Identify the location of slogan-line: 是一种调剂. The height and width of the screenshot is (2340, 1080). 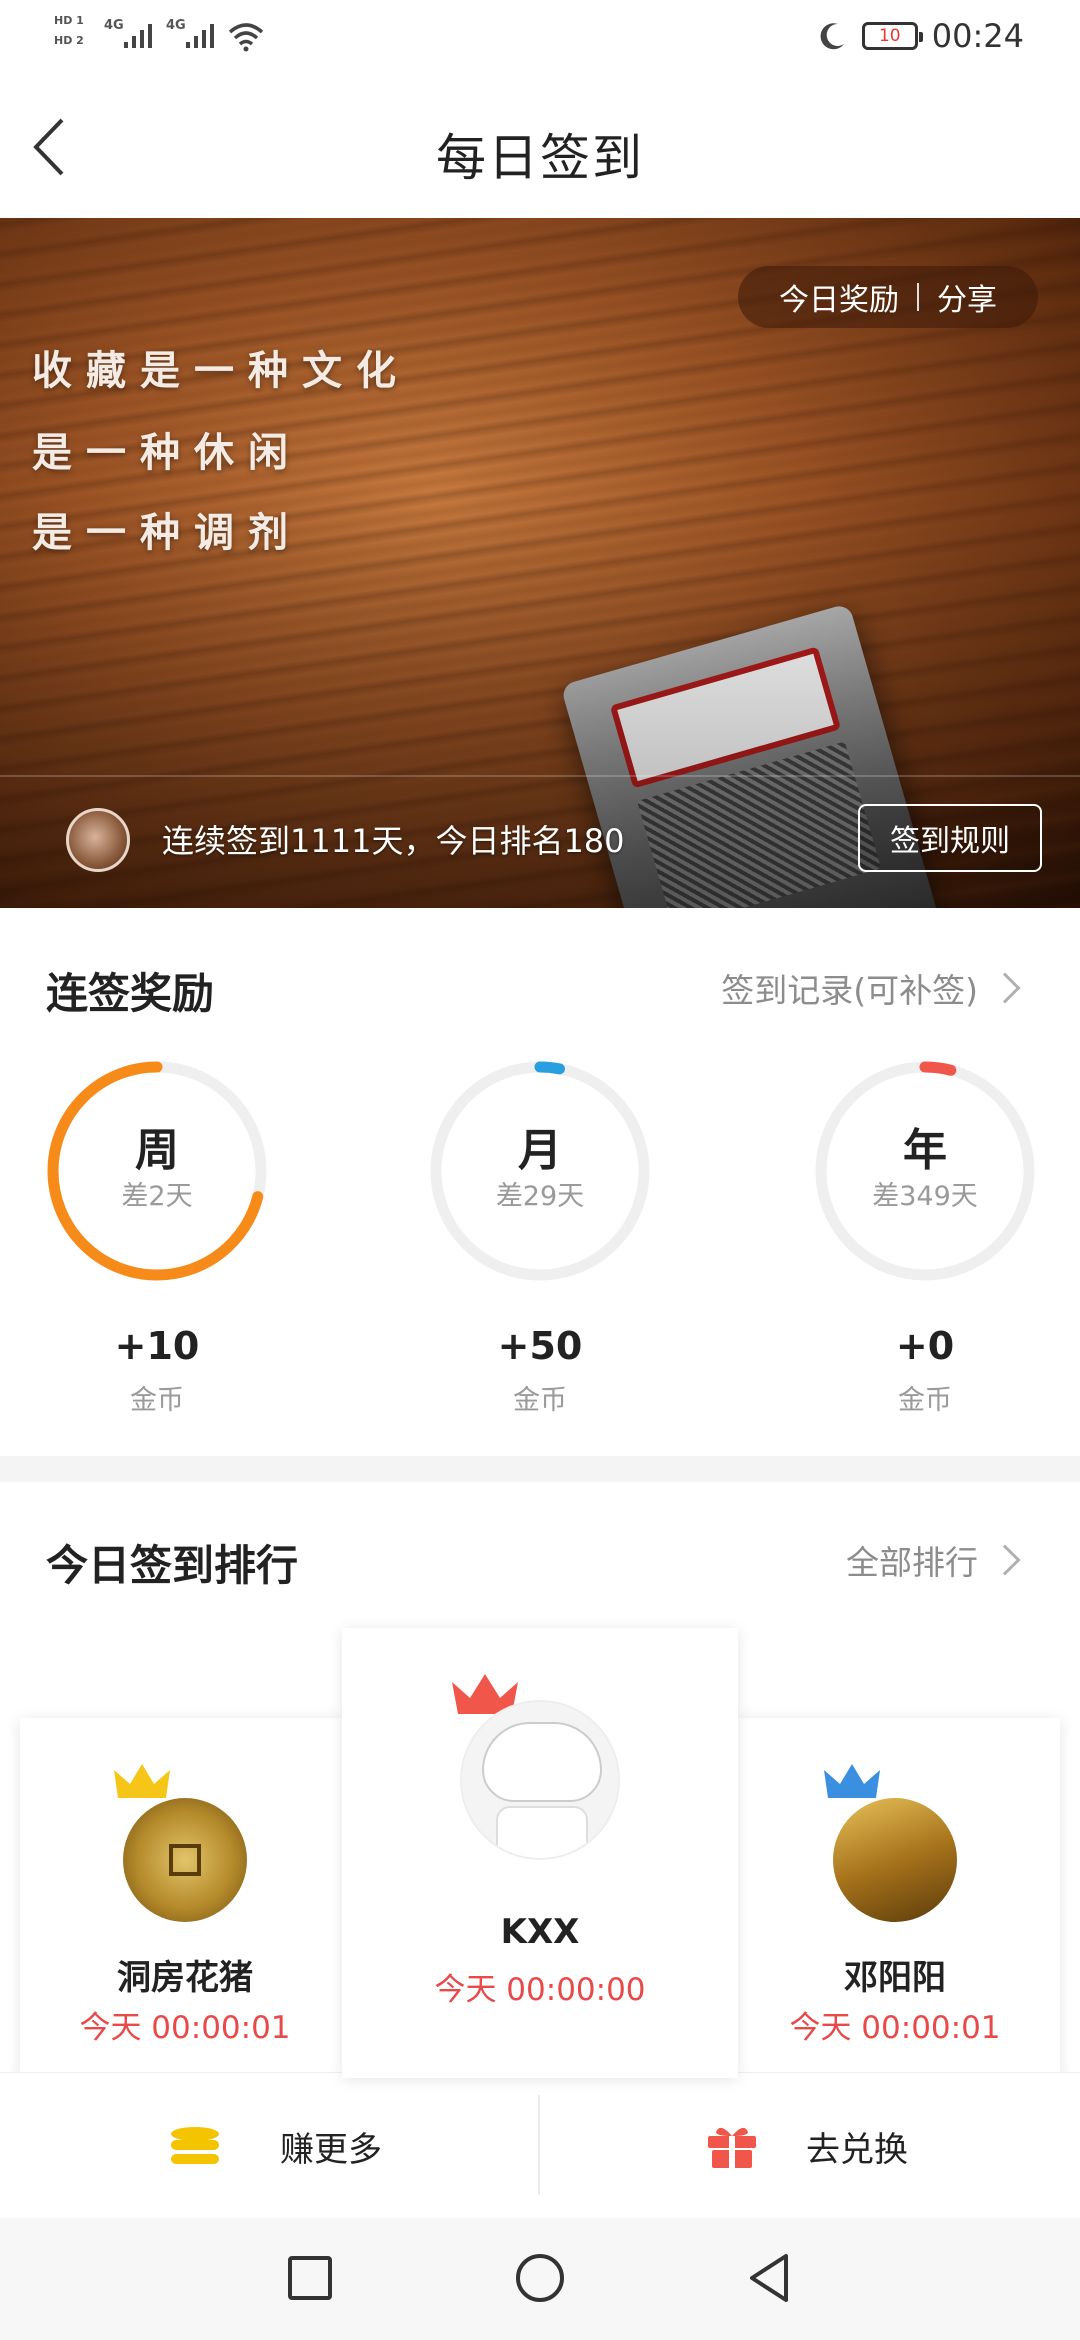
(167, 533).